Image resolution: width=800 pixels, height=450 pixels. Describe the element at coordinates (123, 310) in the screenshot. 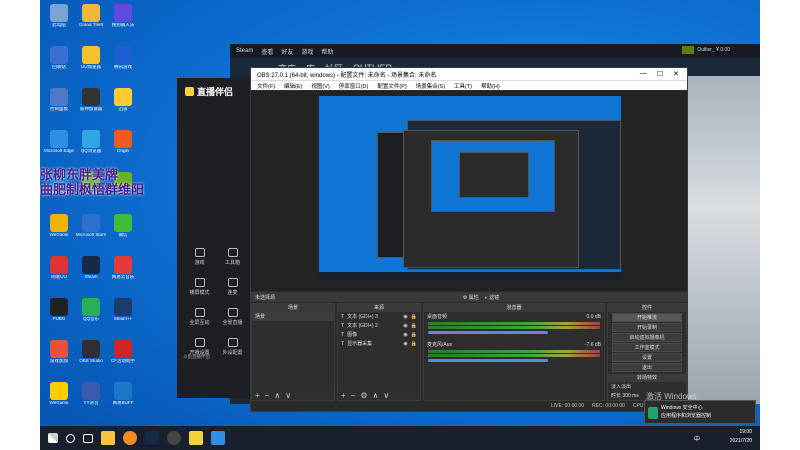

I see `desktop-icon: Steam++` at that location.